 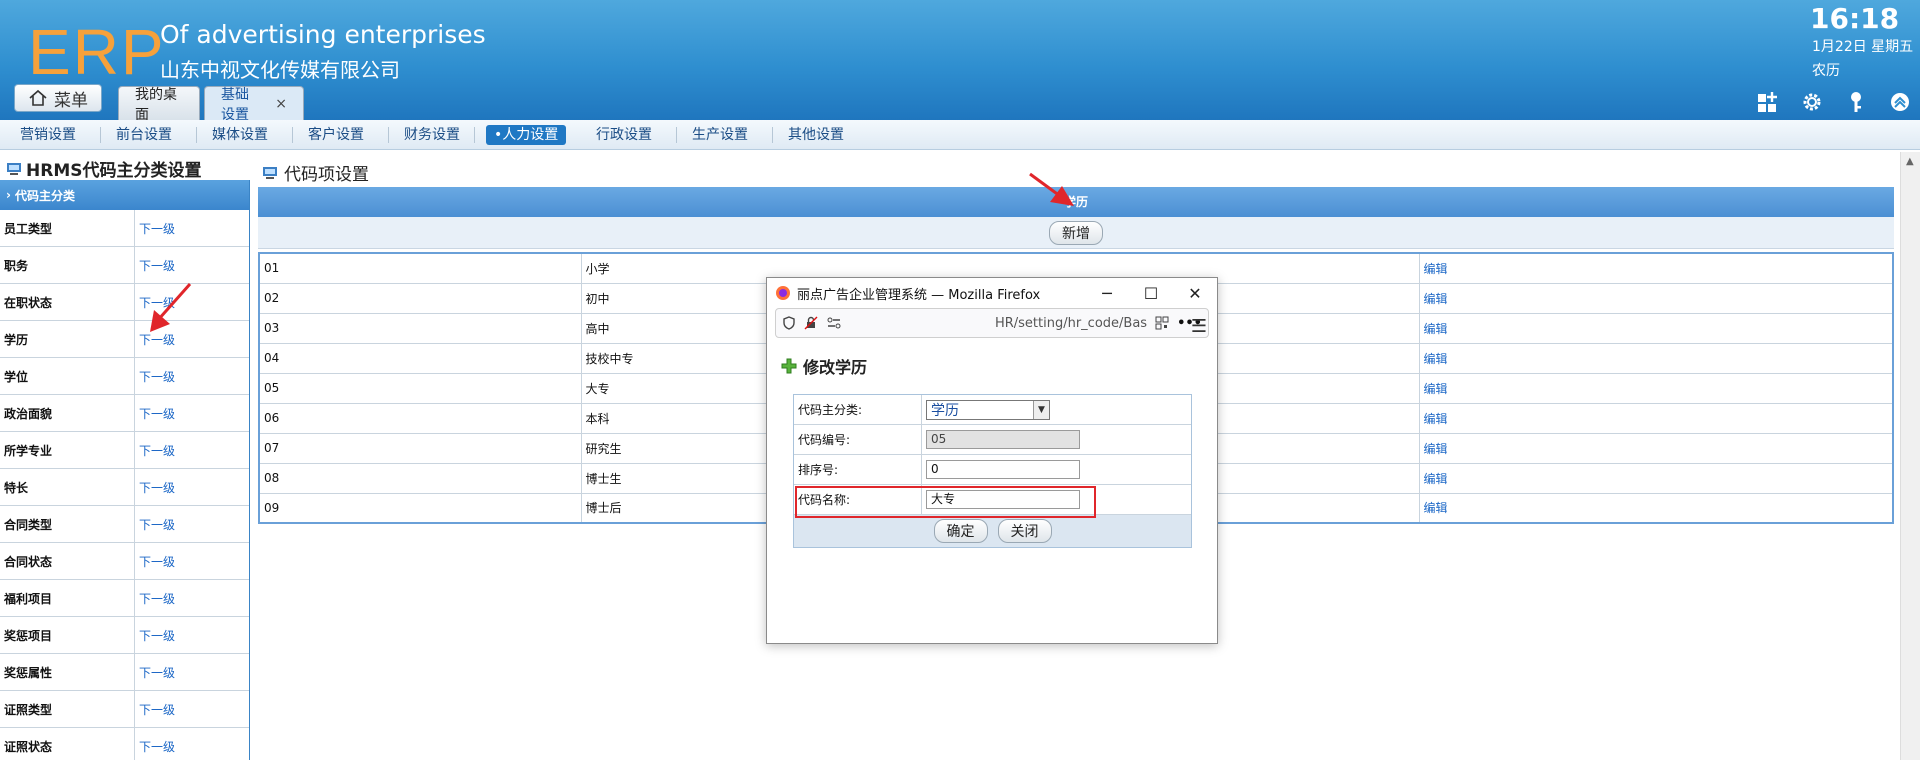 I want to click on category-name: 在职状态, so click(x=67, y=302).